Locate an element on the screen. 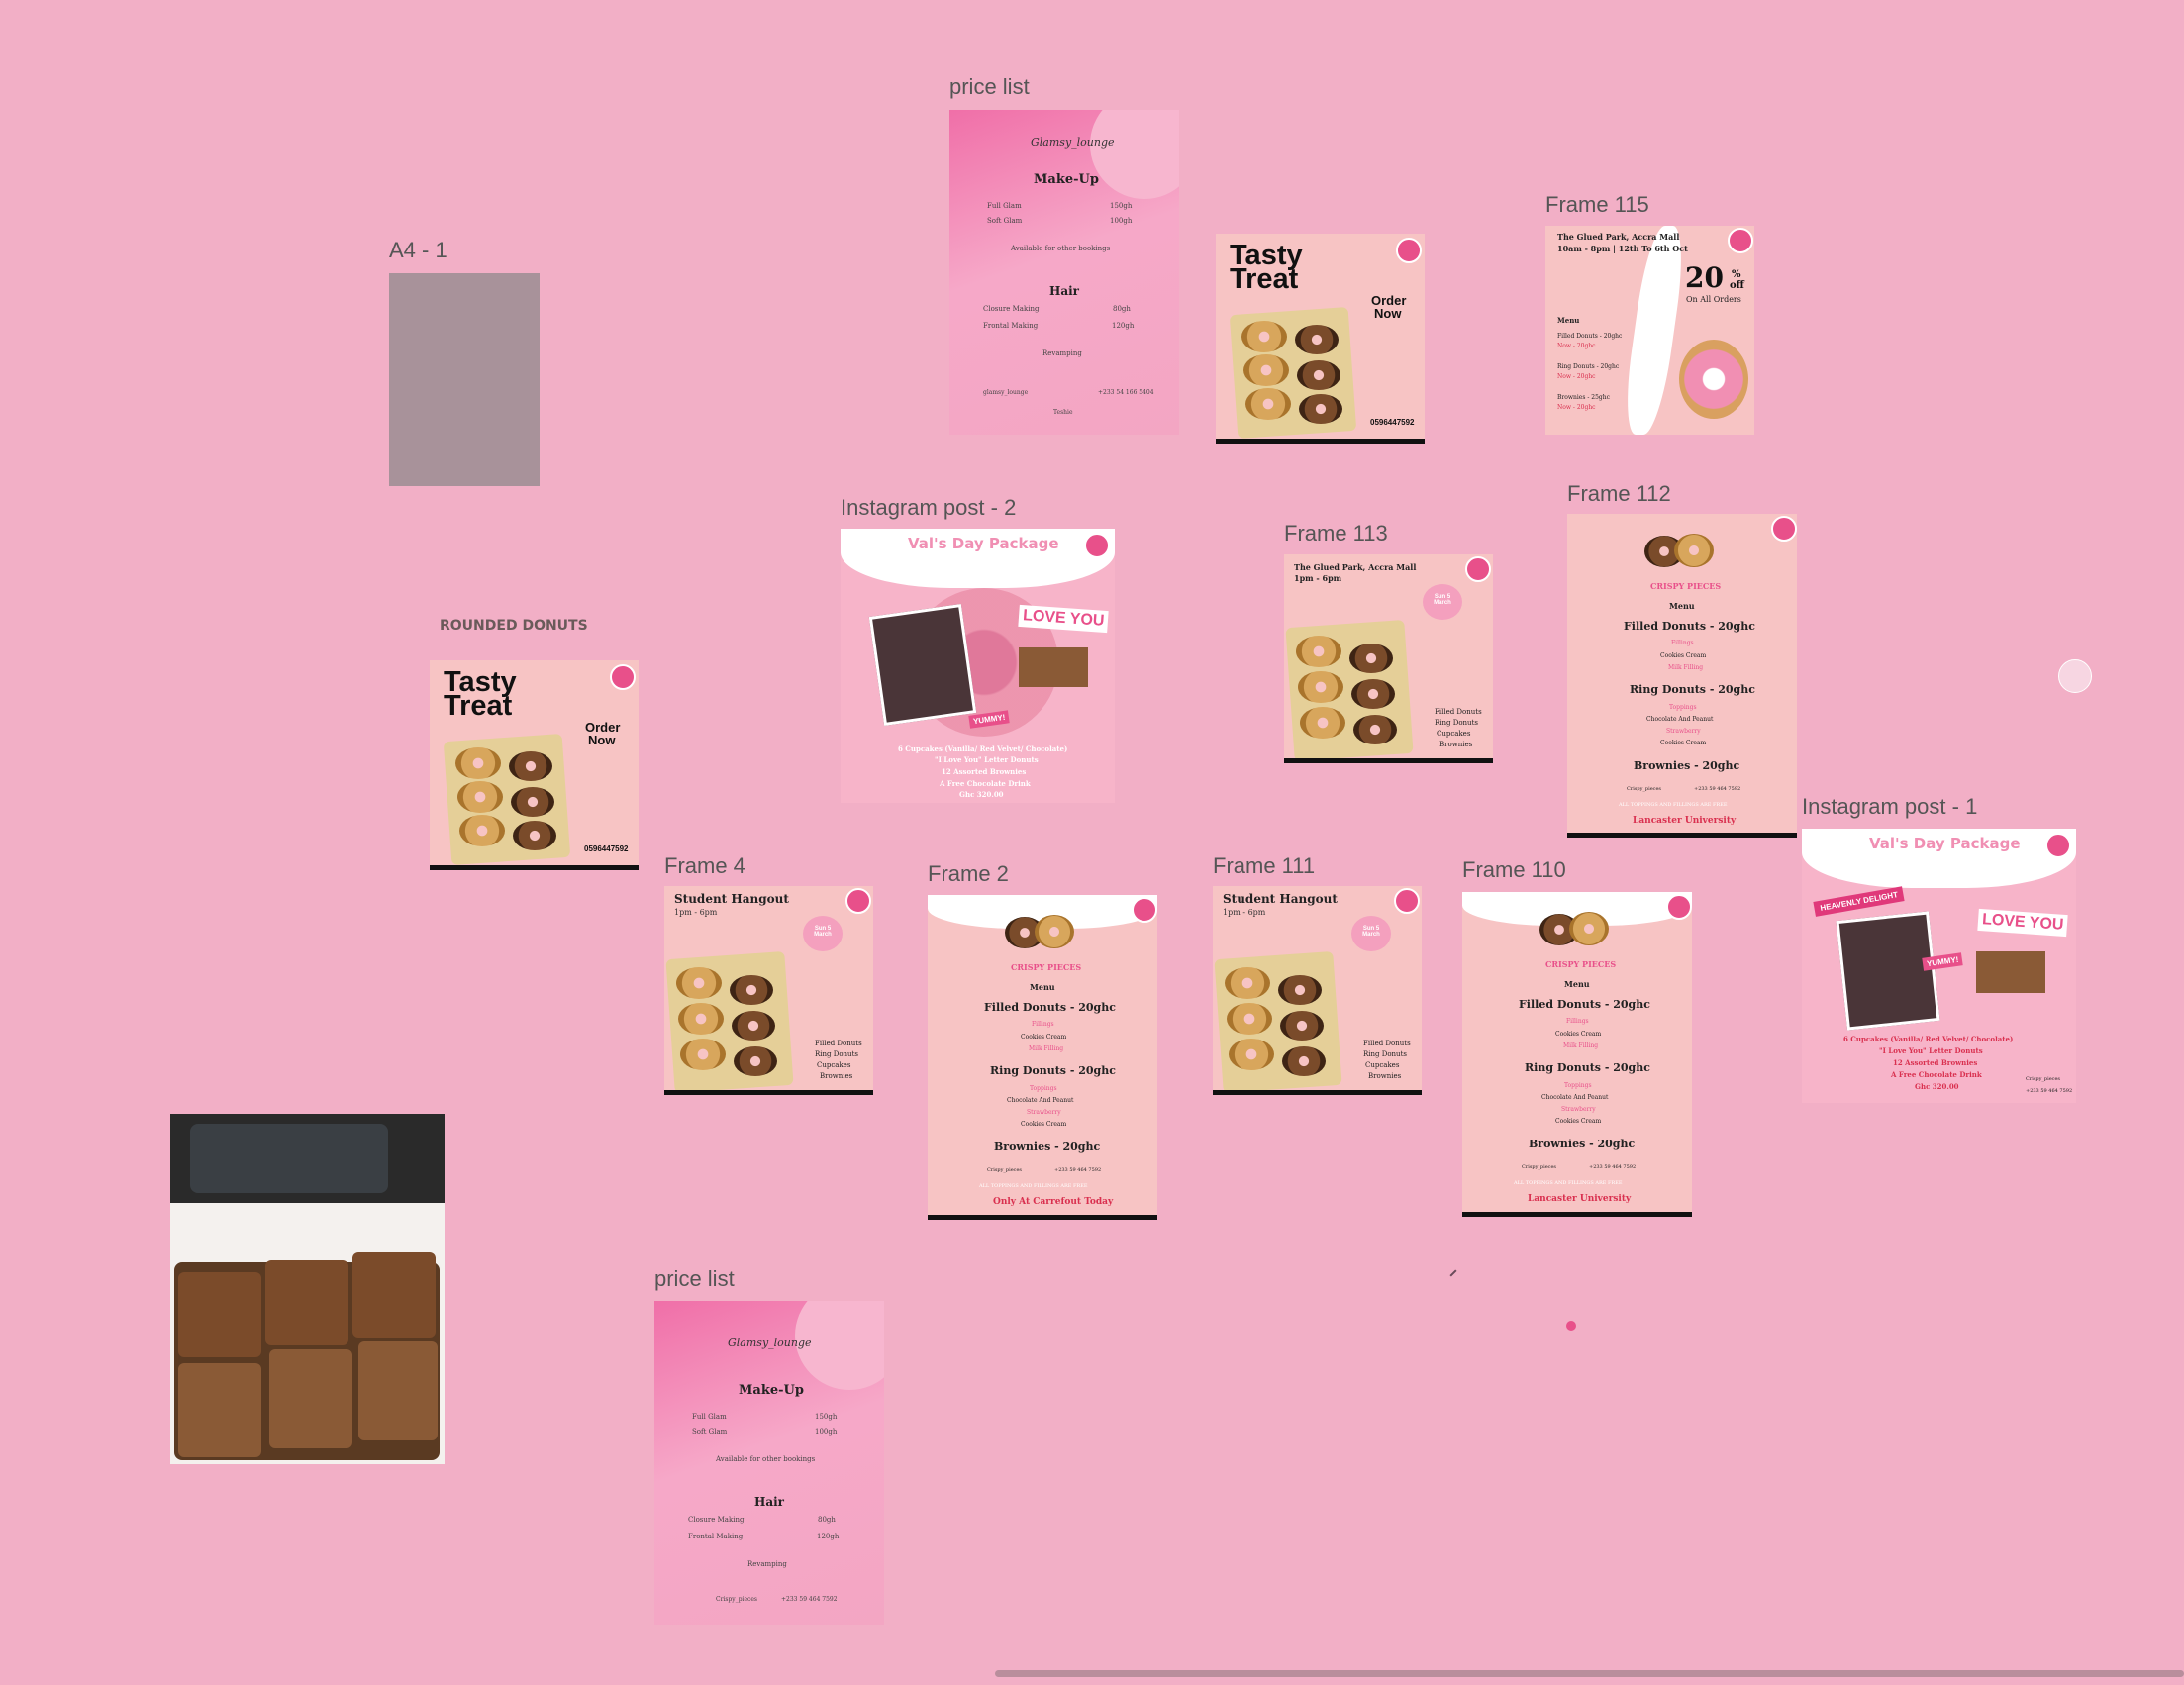 The width and height of the screenshot is (2184, 1685). menu-row: Filled Donuts - 20ghc is located at coordinates (1590, 337).